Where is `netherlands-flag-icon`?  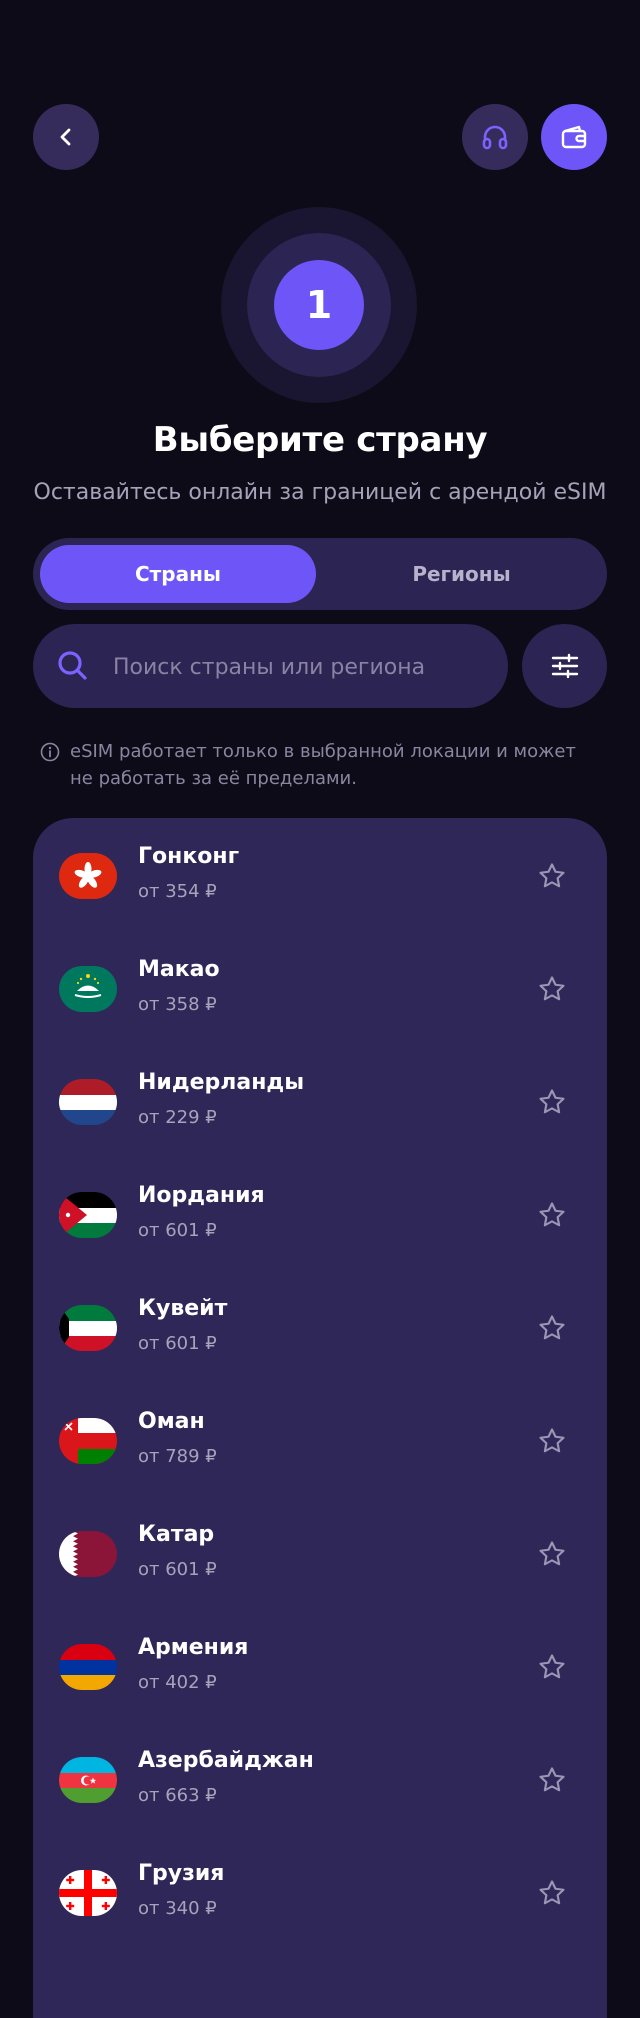
netherlands-flag-icon is located at coordinates (88, 1102).